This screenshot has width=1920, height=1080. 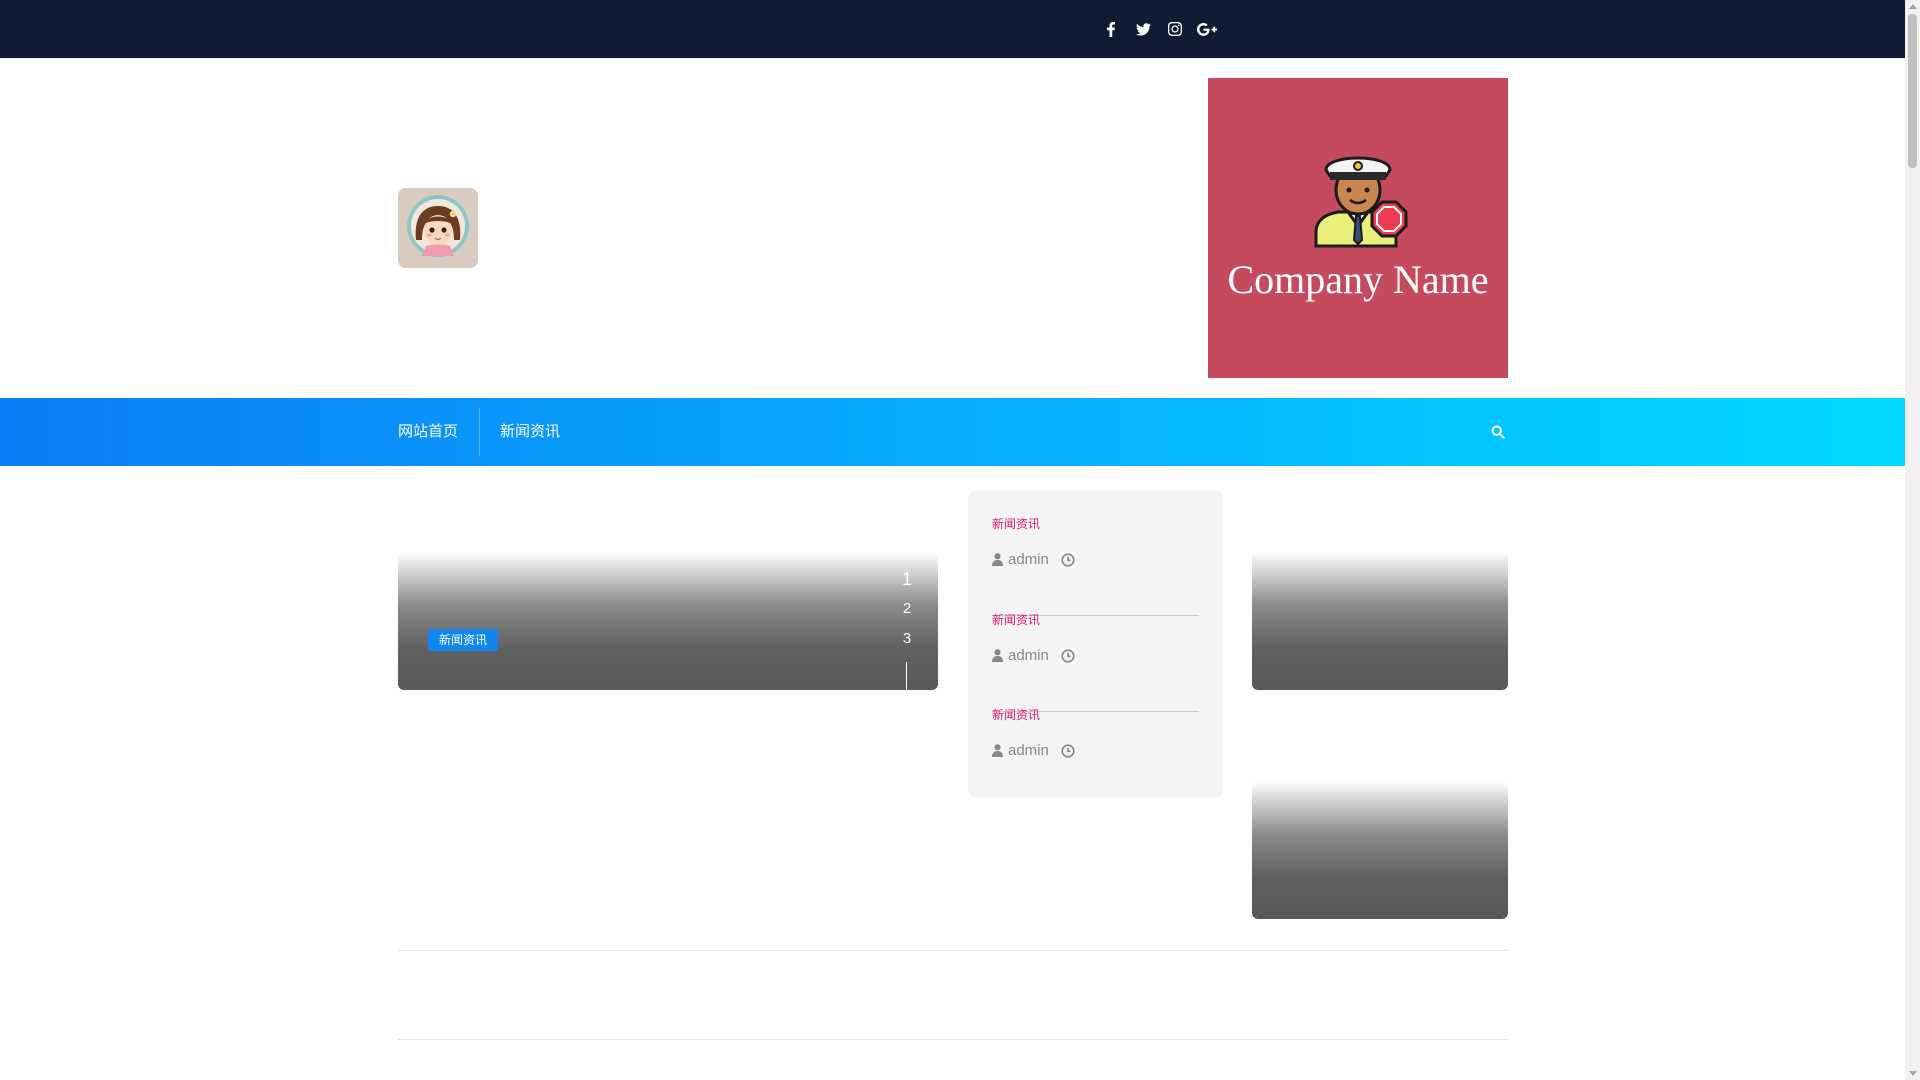 What do you see at coordinates (907, 579) in the screenshot?
I see `slider-page-1: 1` at bounding box center [907, 579].